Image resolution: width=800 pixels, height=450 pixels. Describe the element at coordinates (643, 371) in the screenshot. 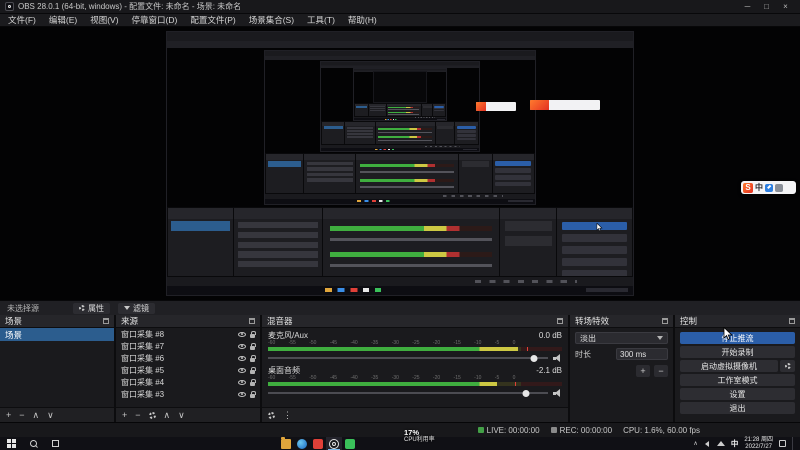

I see `add-transition-button: +` at that location.